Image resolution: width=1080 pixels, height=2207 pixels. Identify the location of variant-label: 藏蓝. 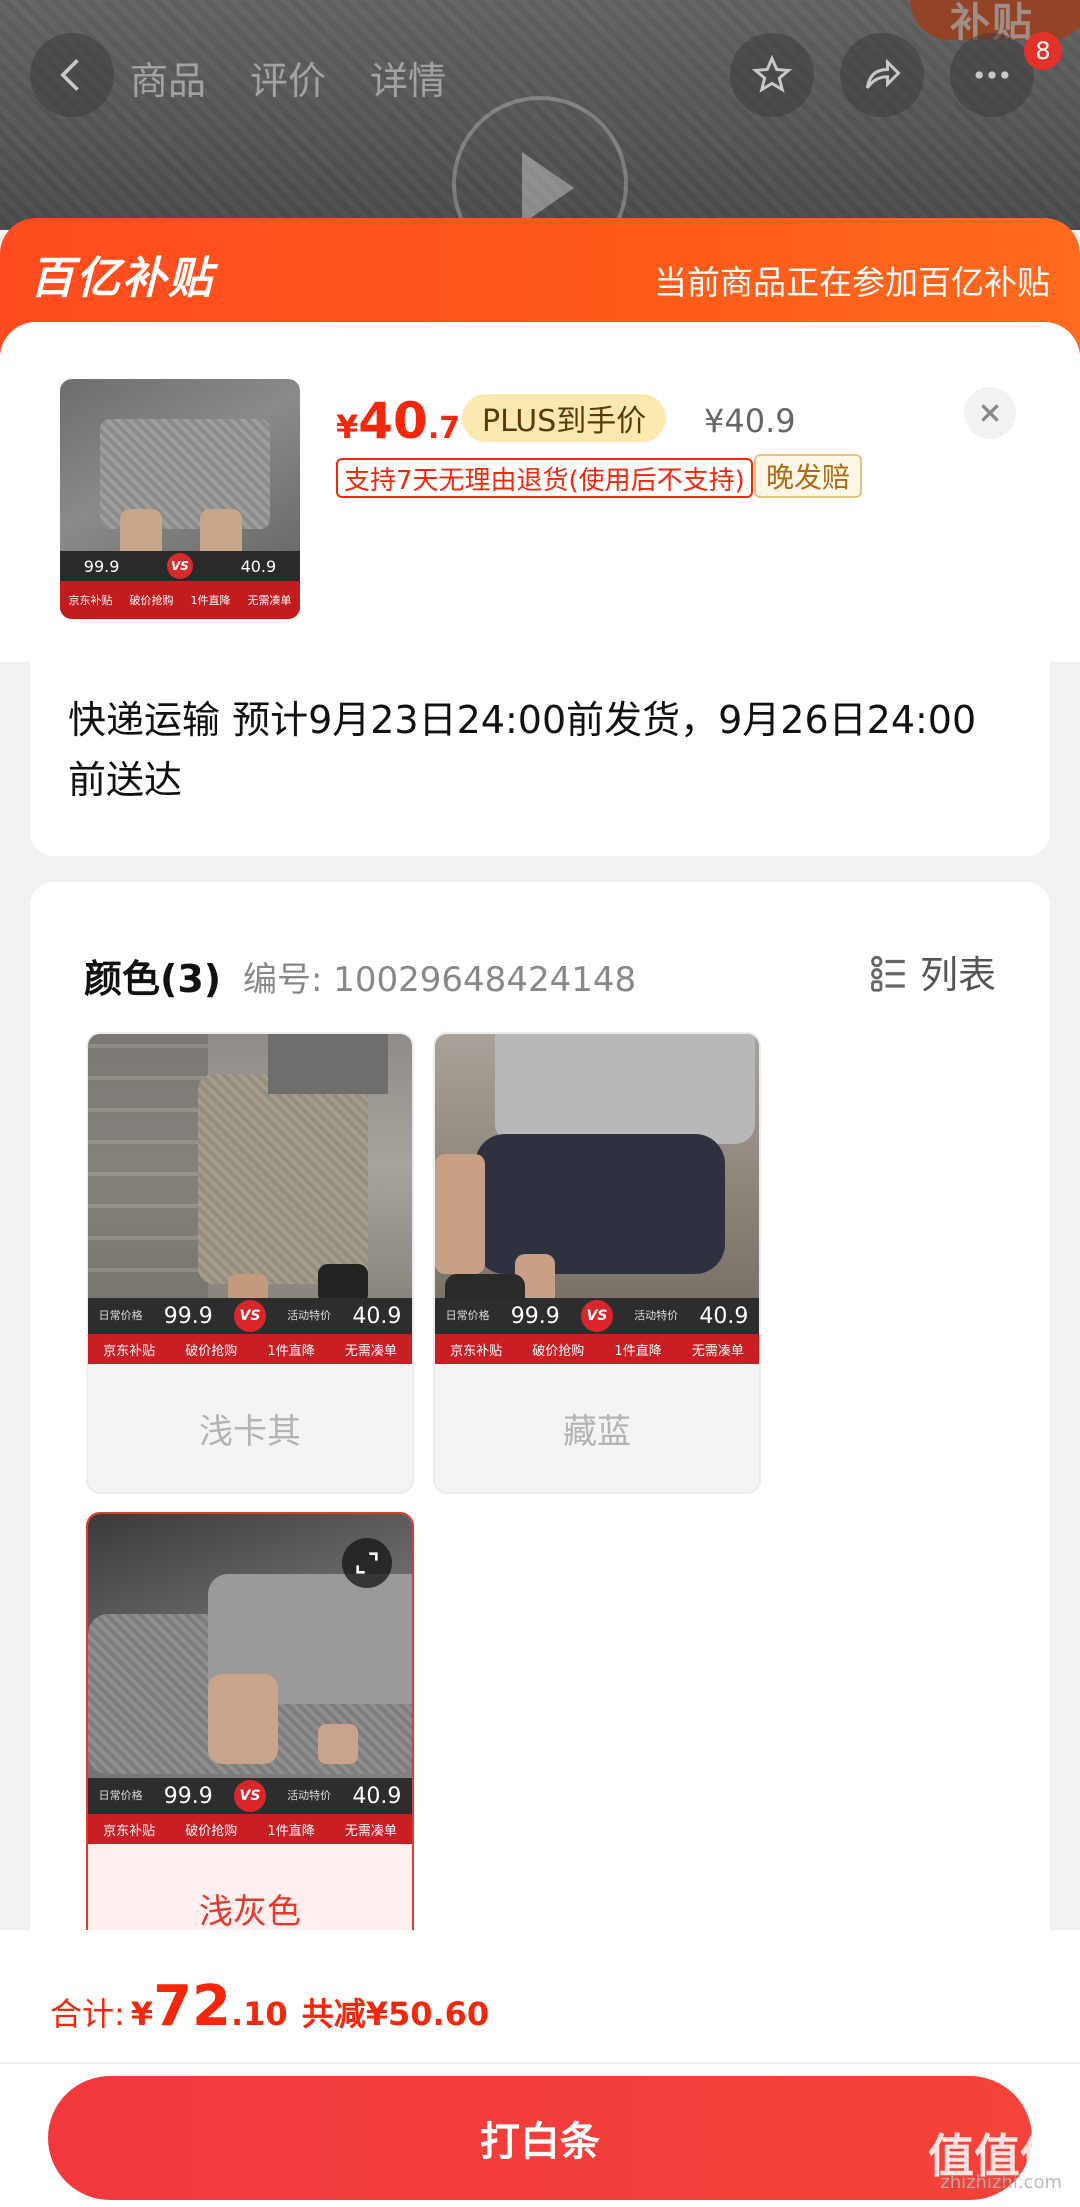
(597, 1431).